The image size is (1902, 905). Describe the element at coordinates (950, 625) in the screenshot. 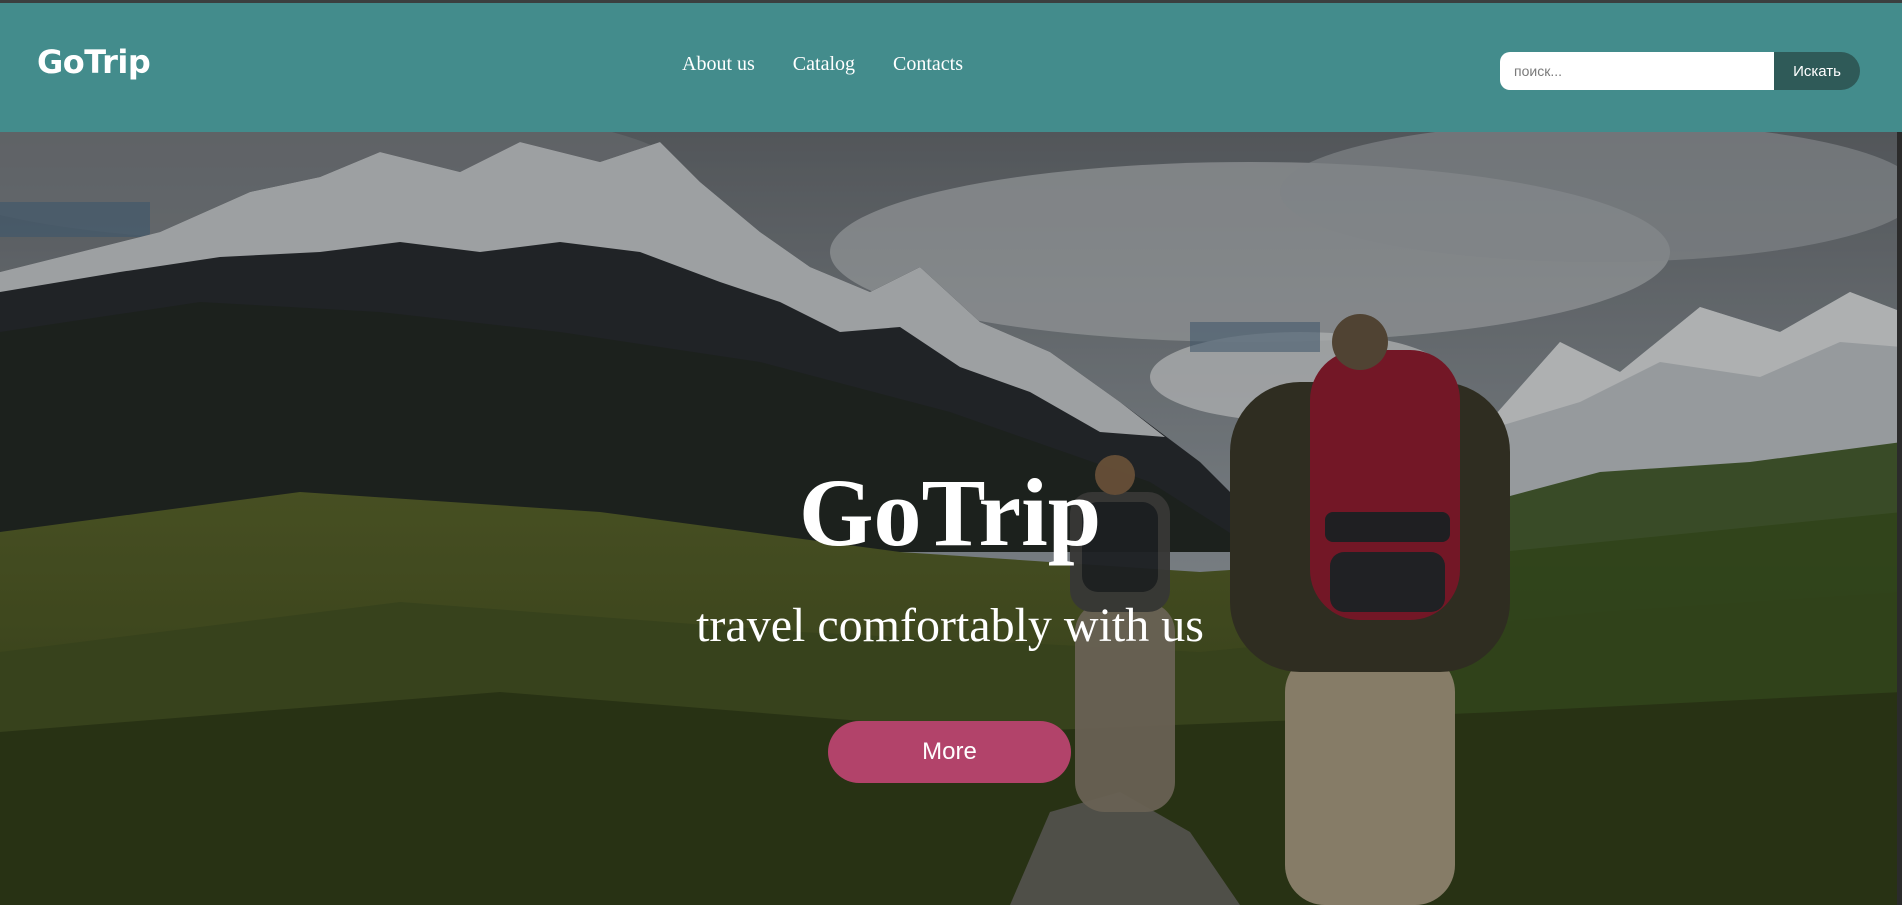

I see `hero-subtitle: travel comfortably with us` at that location.